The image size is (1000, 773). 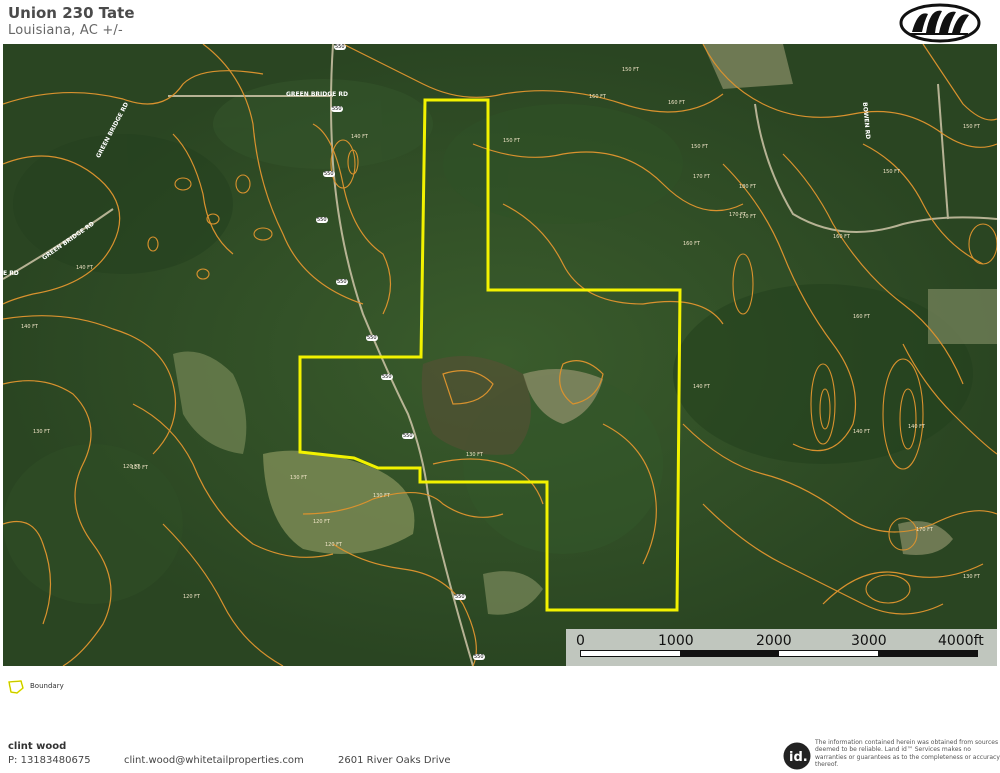 I want to click on land-id-logo-text: id., so click(x=798, y=757).